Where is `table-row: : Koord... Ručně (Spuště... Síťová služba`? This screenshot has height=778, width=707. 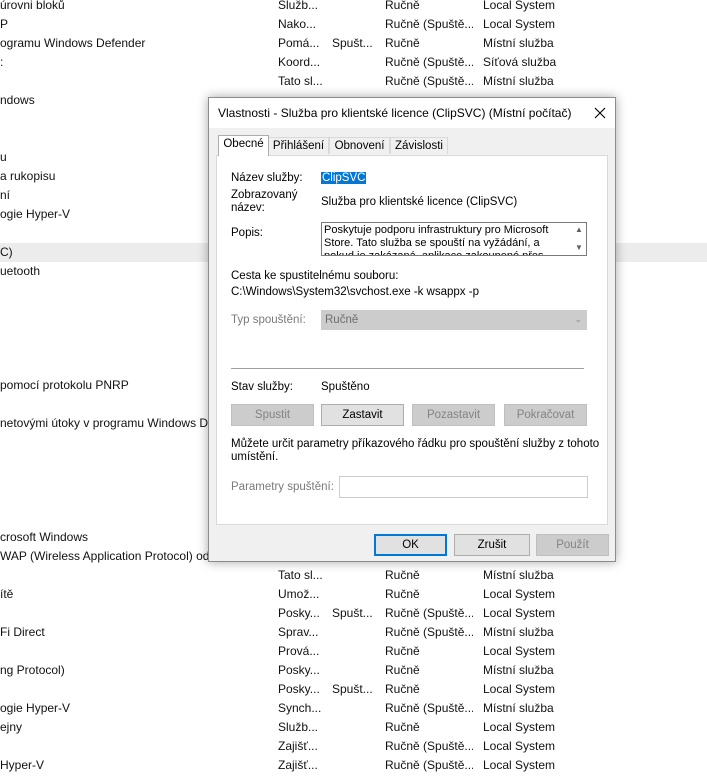
table-row: : Koord... Ručně (Spuště... Síťová služba is located at coordinates (353, 62).